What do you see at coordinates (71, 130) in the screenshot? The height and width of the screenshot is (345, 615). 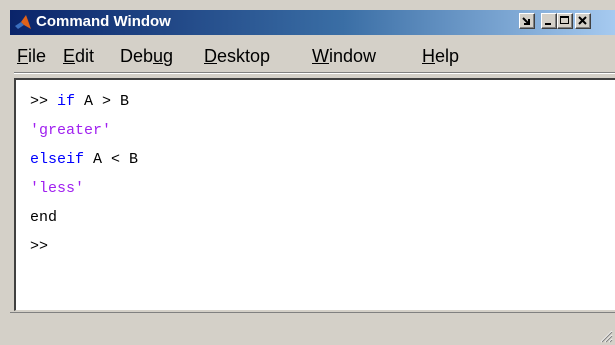 I see `console-line: 'greater'` at bounding box center [71, 130].